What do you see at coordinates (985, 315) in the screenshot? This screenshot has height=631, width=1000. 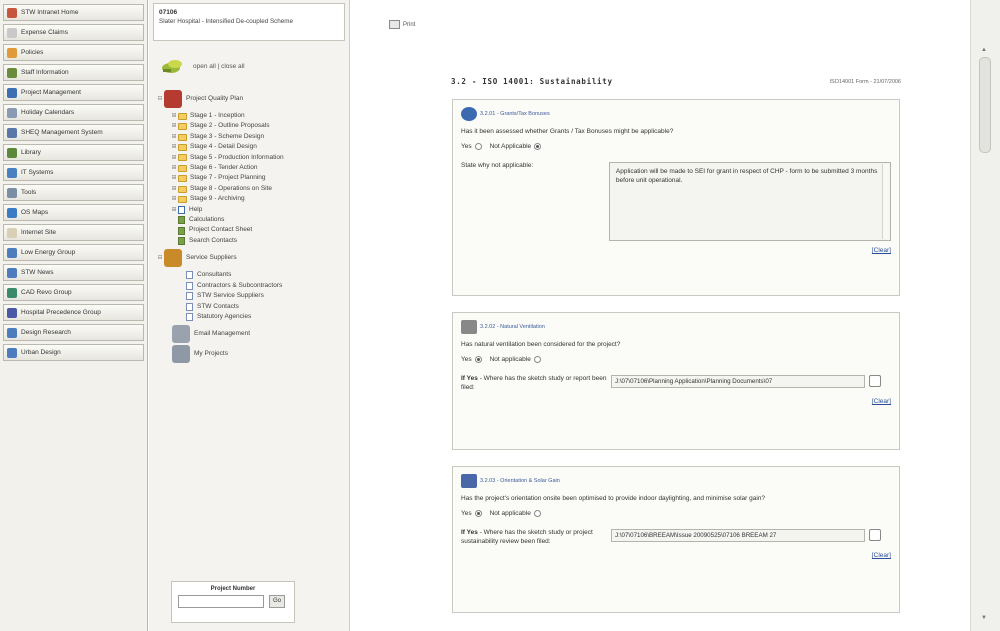 I see `page-scrollbar: ▲ ▼` at bounding box center [985, 315].